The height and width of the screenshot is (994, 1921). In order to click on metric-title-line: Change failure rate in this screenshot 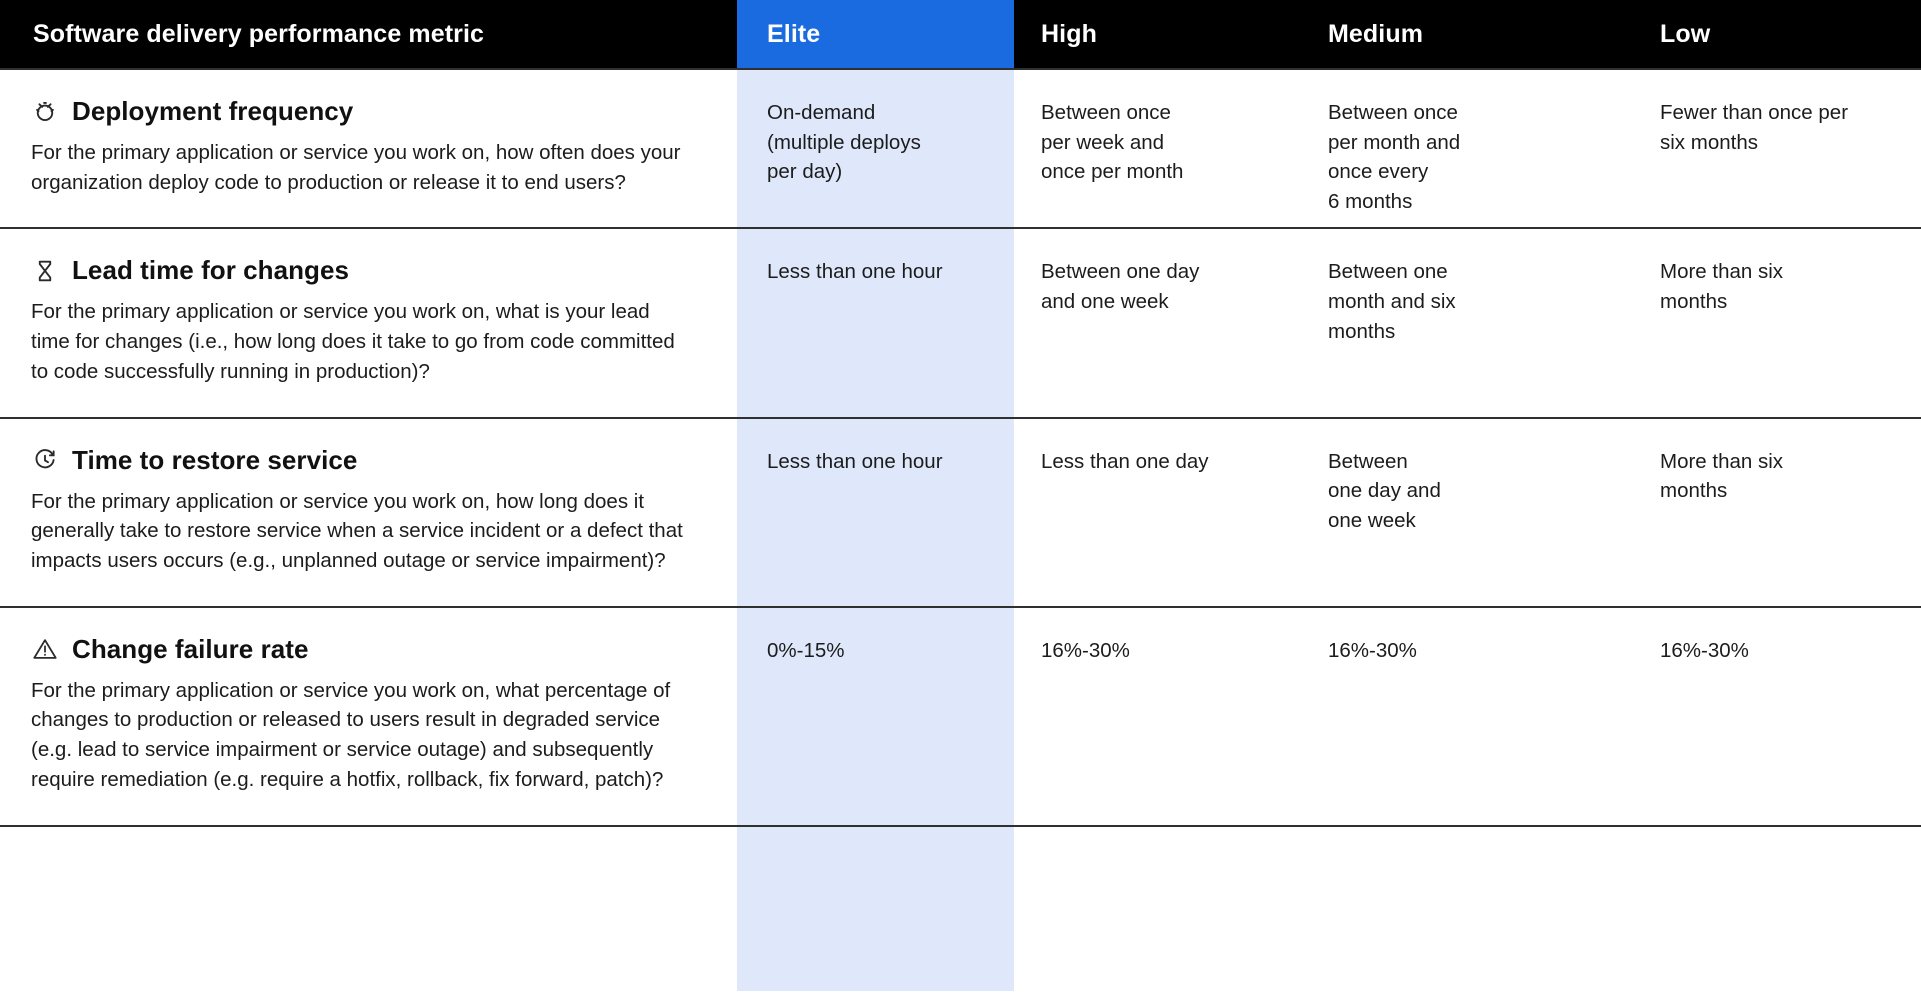, I will do `click(364, 649)`.